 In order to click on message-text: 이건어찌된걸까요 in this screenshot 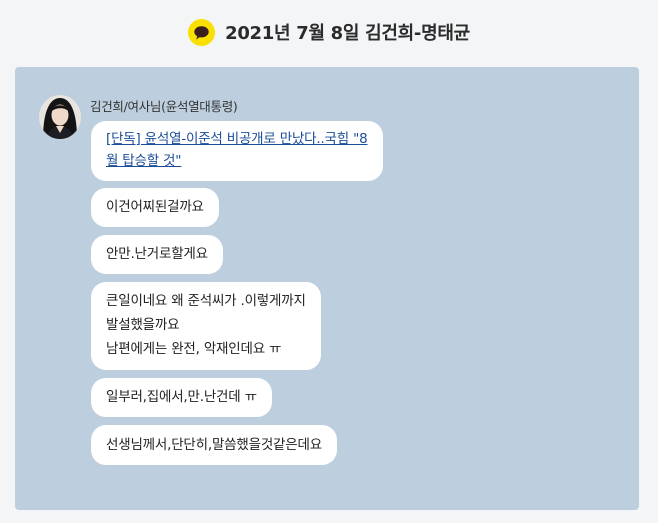, I will do `click(155, 207)`.